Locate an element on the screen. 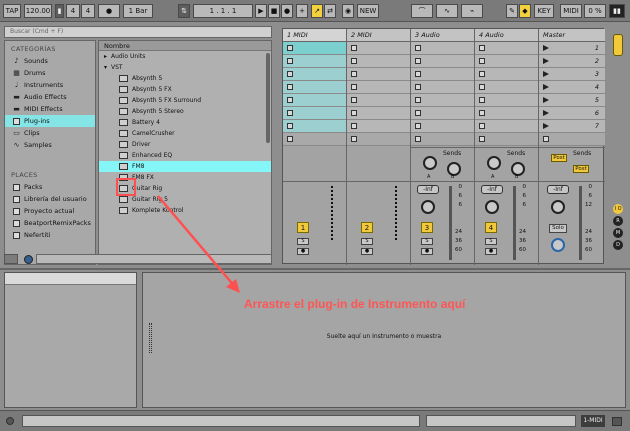 The height and width of the screenshot is (431, 630). midi-map-icon: ◆ is located at coordinates (525, 11).